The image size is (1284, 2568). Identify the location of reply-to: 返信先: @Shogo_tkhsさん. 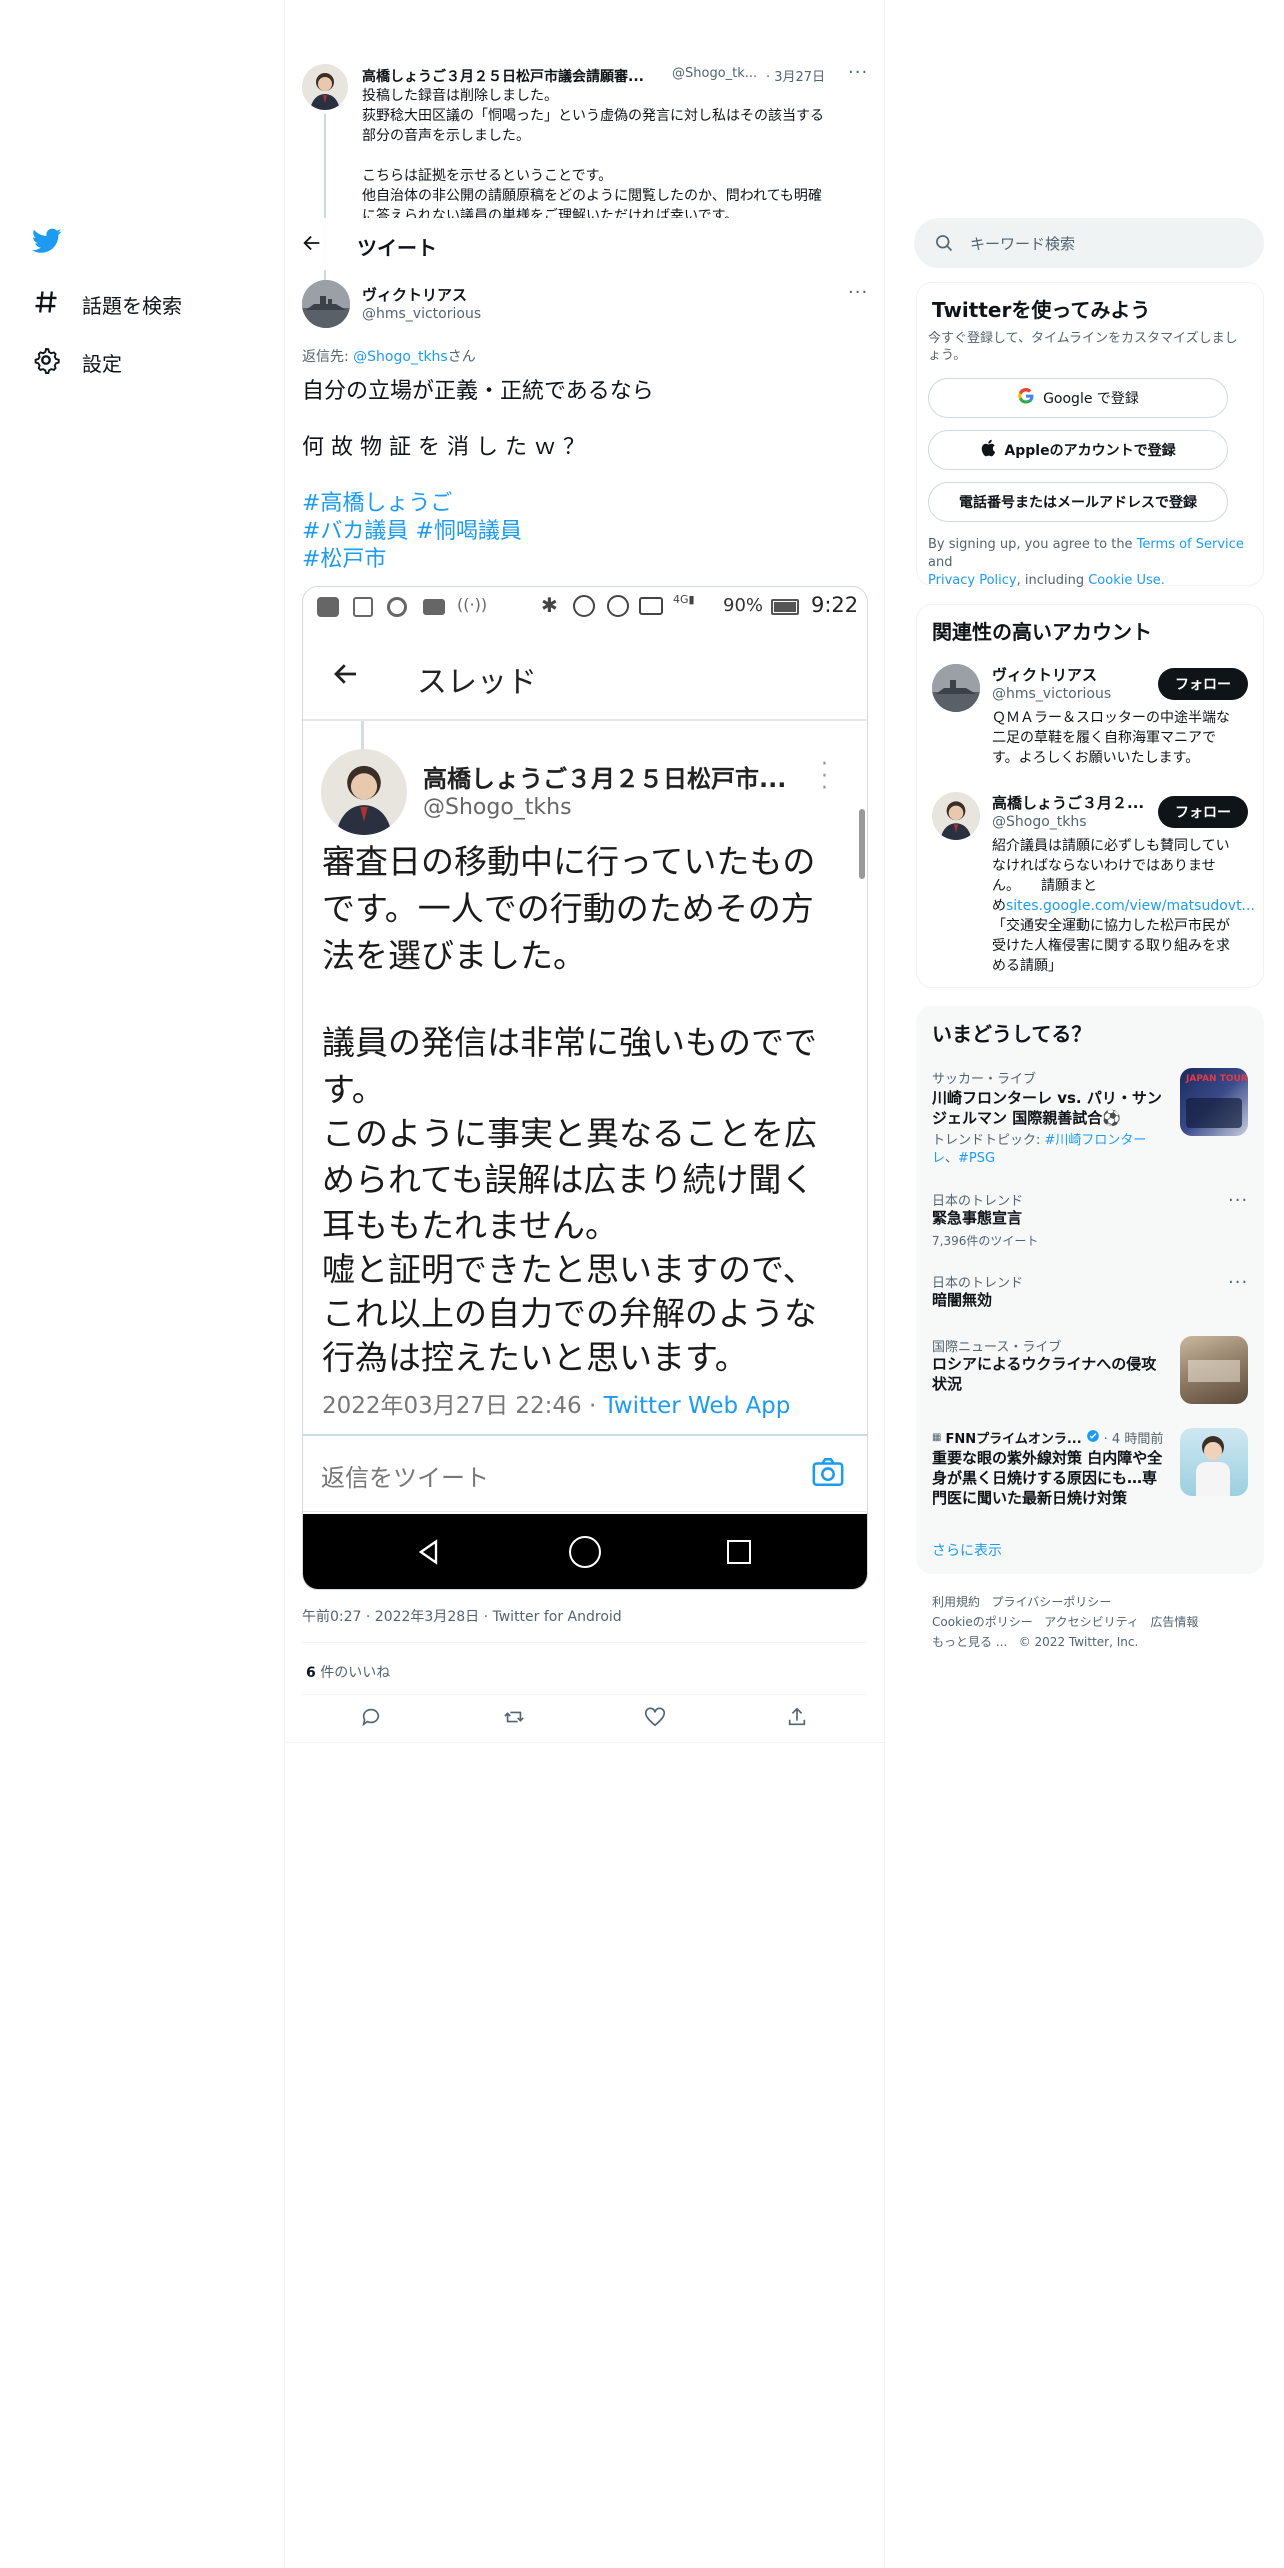
(389, 356).